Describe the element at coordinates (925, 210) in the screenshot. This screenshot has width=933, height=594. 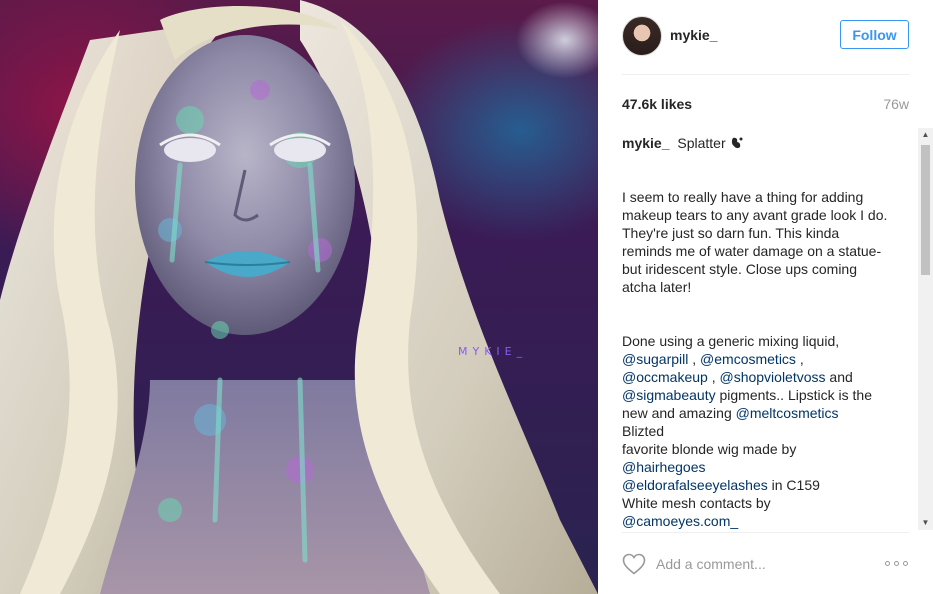
I see `scrollbar-thumb` at that location.